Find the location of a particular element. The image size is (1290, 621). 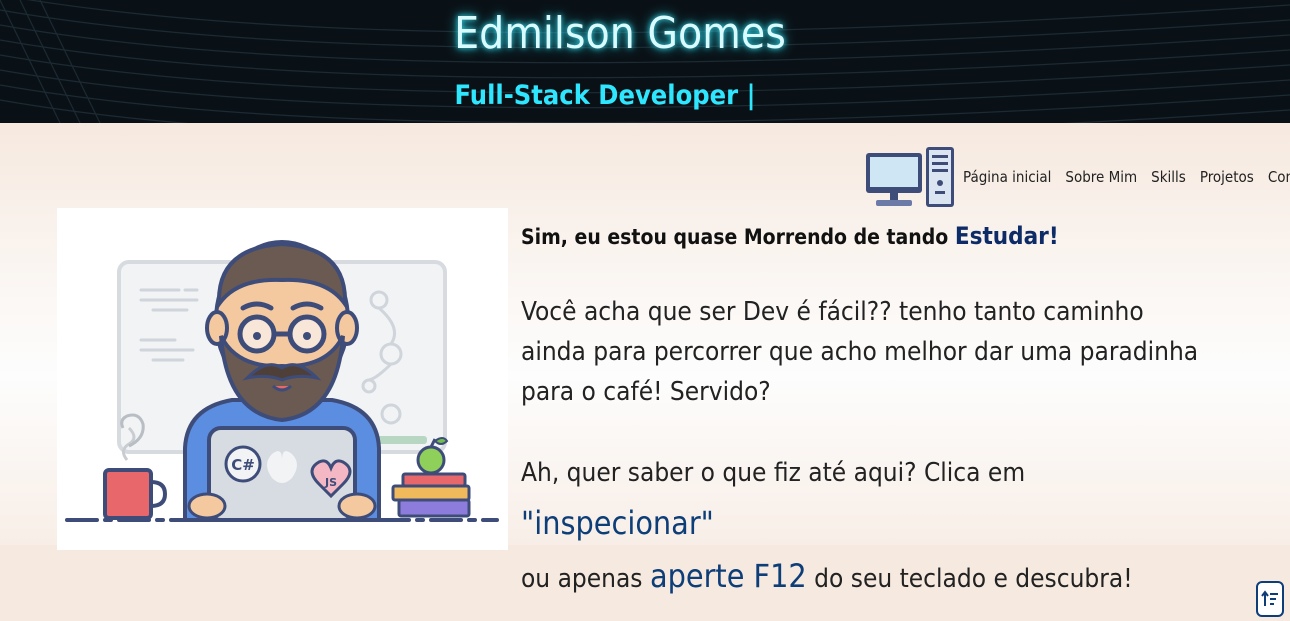

desktop-computer-icon is located at coordinates (910, 177).